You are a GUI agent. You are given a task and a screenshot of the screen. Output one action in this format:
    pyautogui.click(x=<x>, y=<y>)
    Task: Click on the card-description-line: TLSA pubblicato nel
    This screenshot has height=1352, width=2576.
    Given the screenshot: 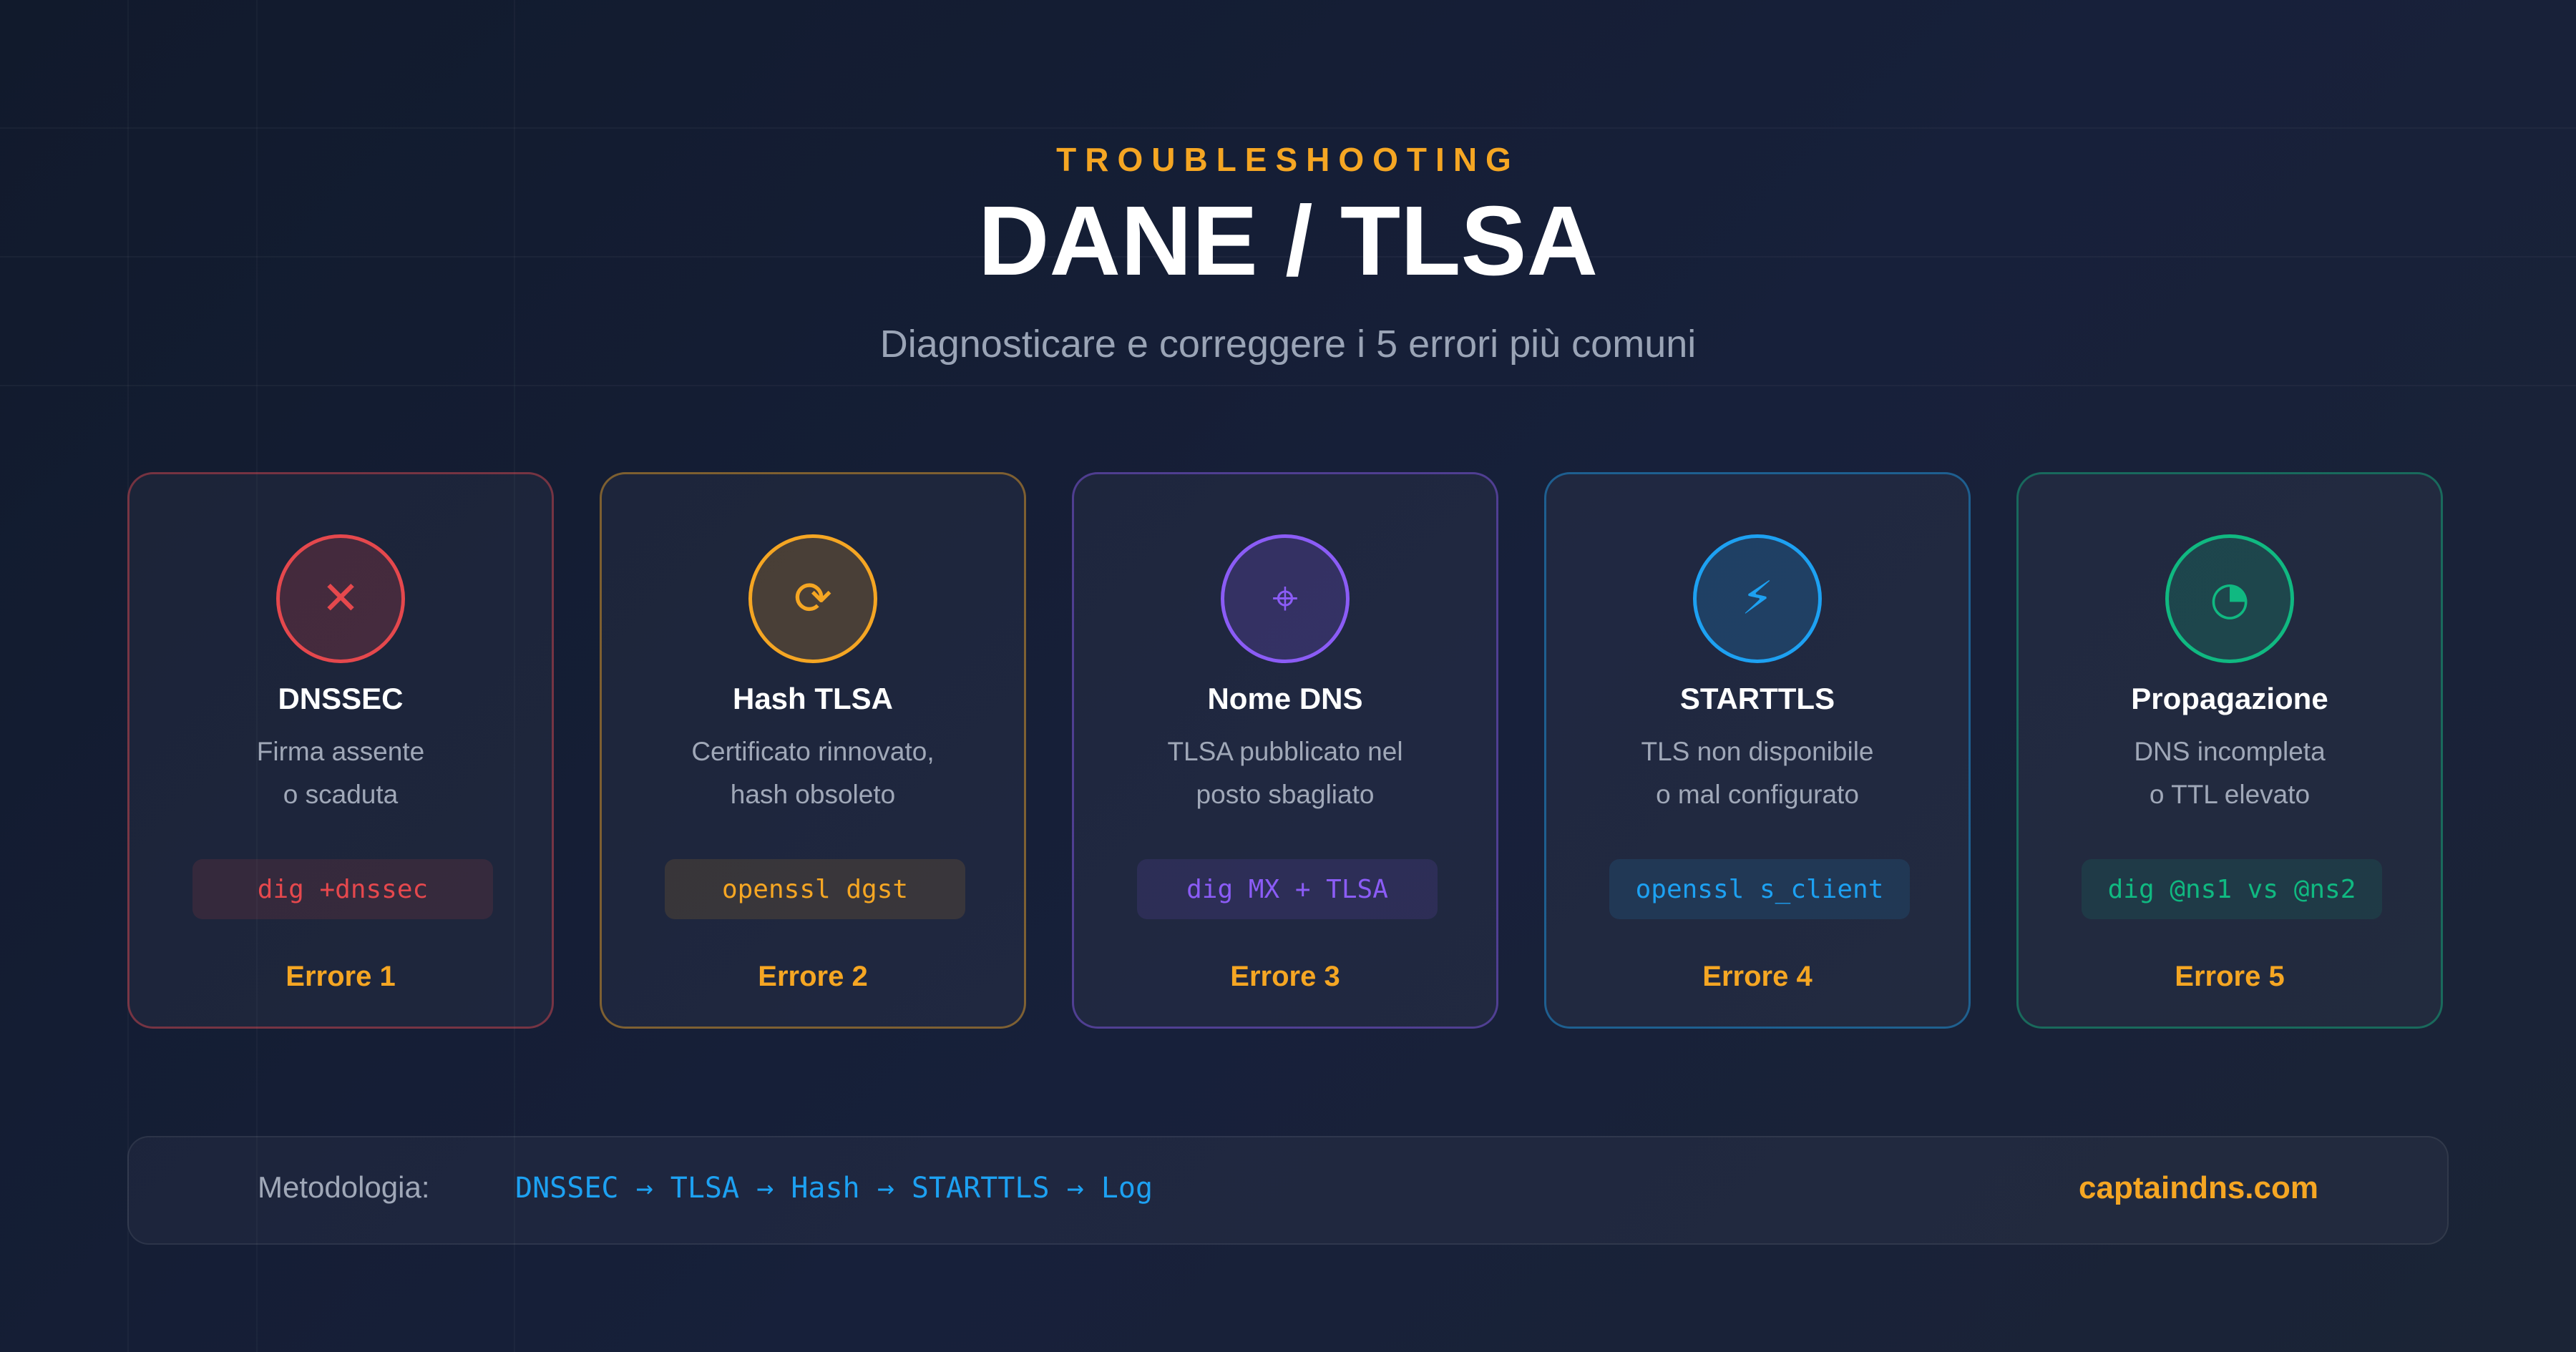 What is the action you would take?
    pyautogui.click(x=1285, y=752)
    